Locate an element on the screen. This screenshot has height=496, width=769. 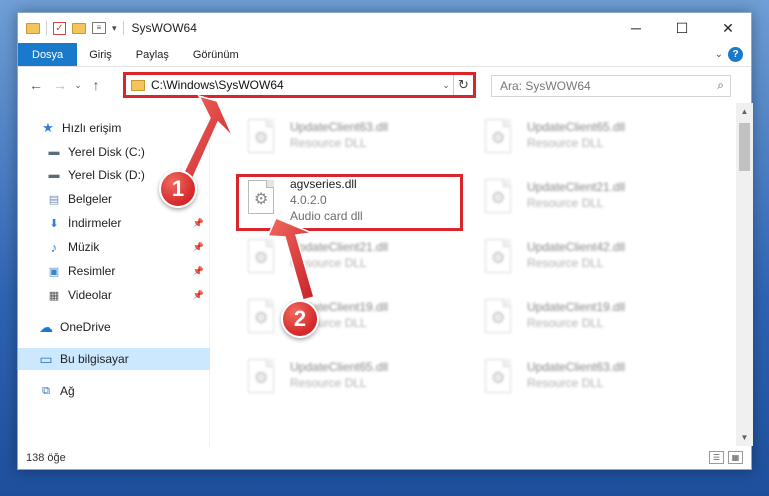
sidebar-item-downloads: ⬇ İndirmeler 📌 is located at coordinates (114, 223).